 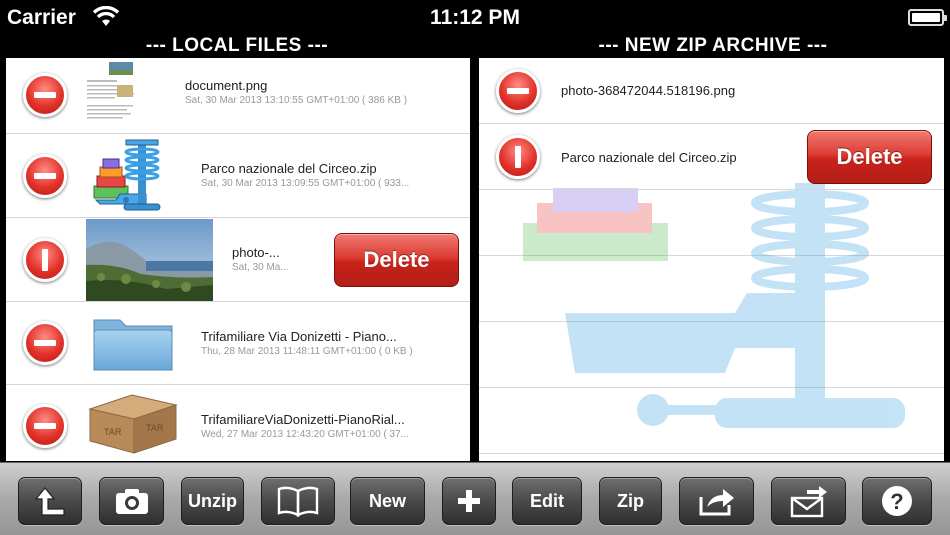 I want to click on zip-button: Zip, so click(x=630, y=501).